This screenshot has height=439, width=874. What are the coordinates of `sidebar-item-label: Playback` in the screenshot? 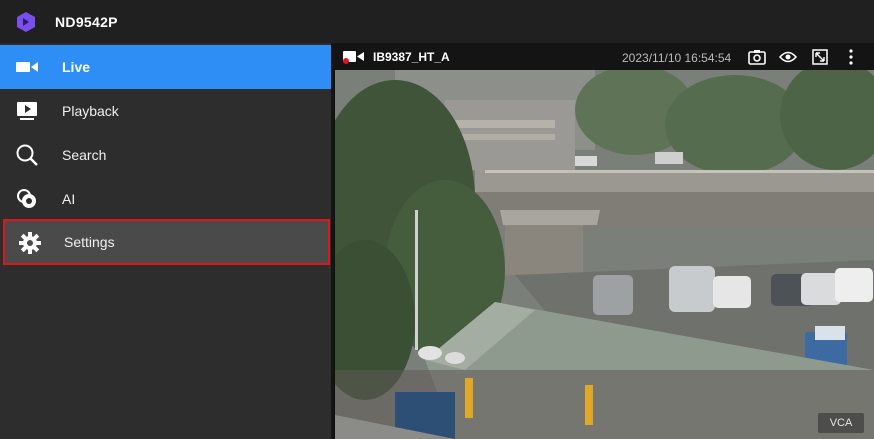 It's located at (90, 111).